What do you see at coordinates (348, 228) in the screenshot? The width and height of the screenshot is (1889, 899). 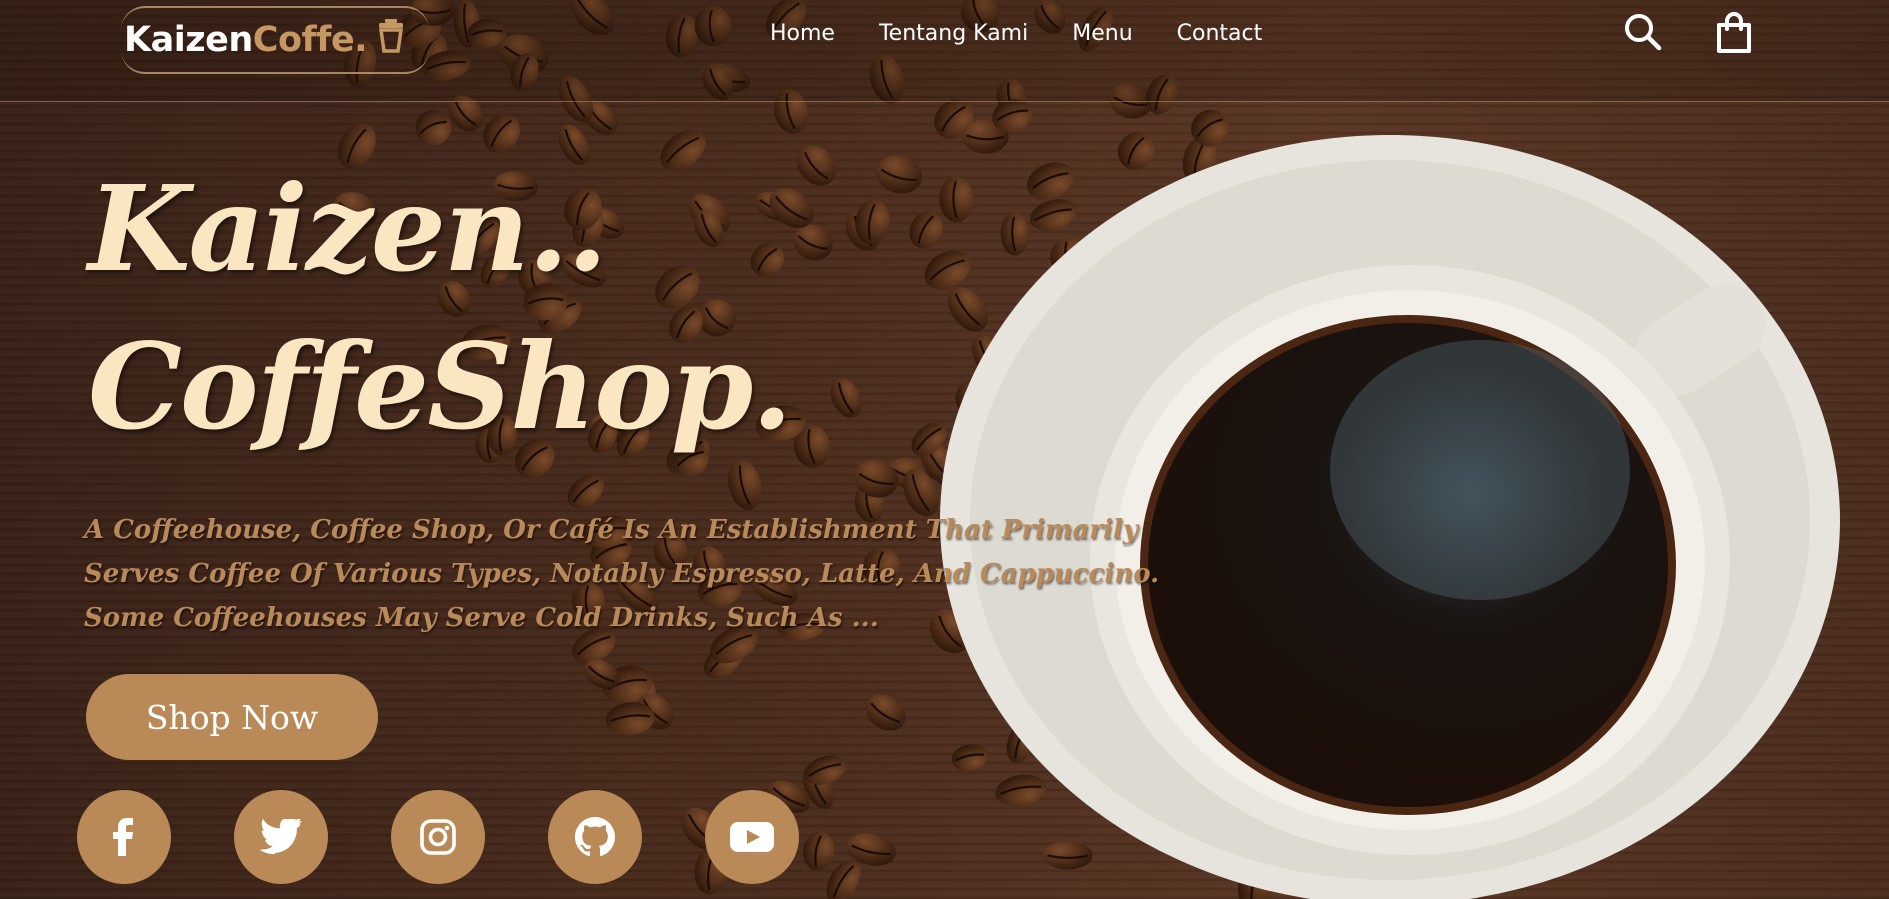 I see `hero-title-line1: Kaizen..` at bounding box center [348, 228].